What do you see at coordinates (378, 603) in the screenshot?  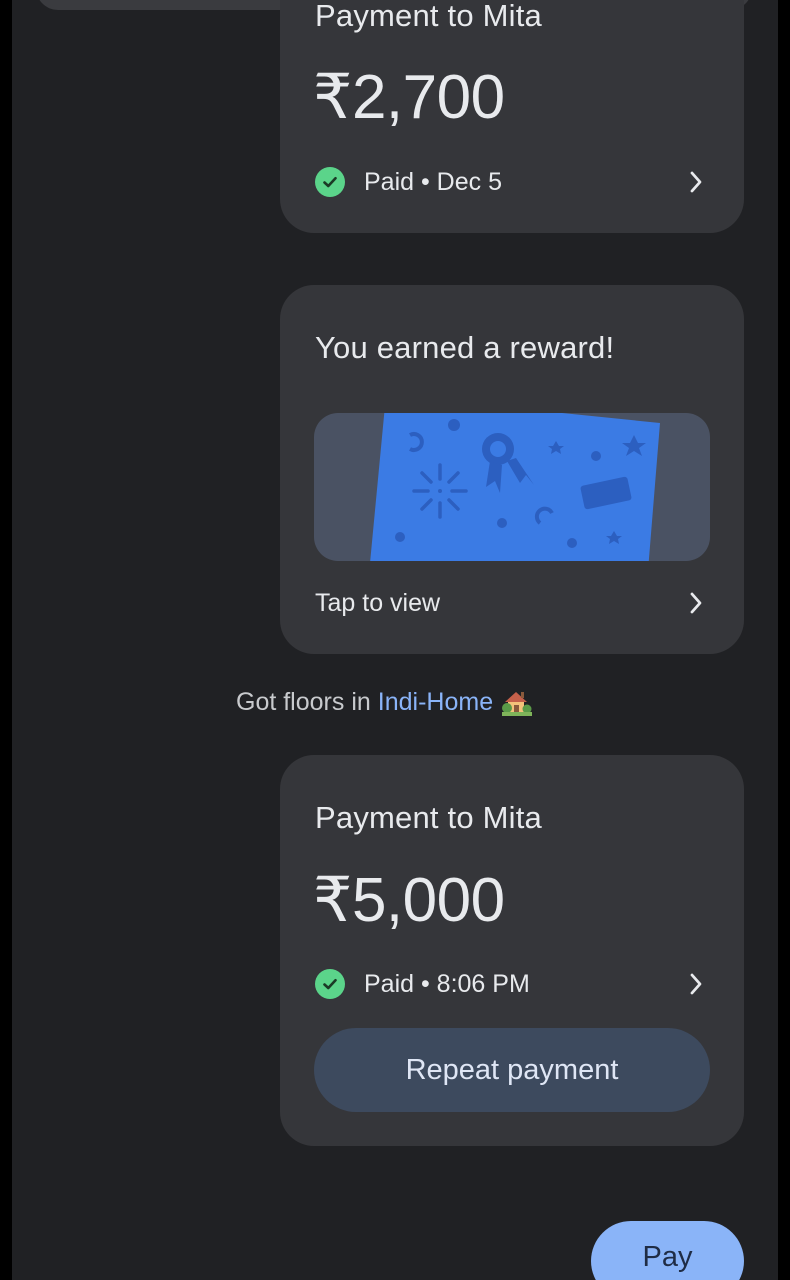 I see `reward-action-label: Tap to view` at bounding box center [378, 603].